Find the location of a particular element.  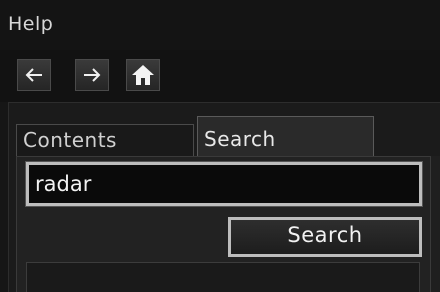

search-input: radar is located at coordinates (224, 184).